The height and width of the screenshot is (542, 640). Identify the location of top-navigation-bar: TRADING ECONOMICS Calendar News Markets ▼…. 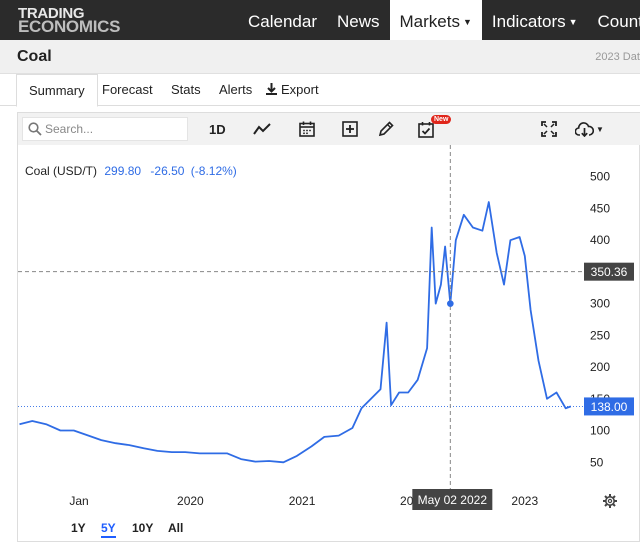
(320, 20).